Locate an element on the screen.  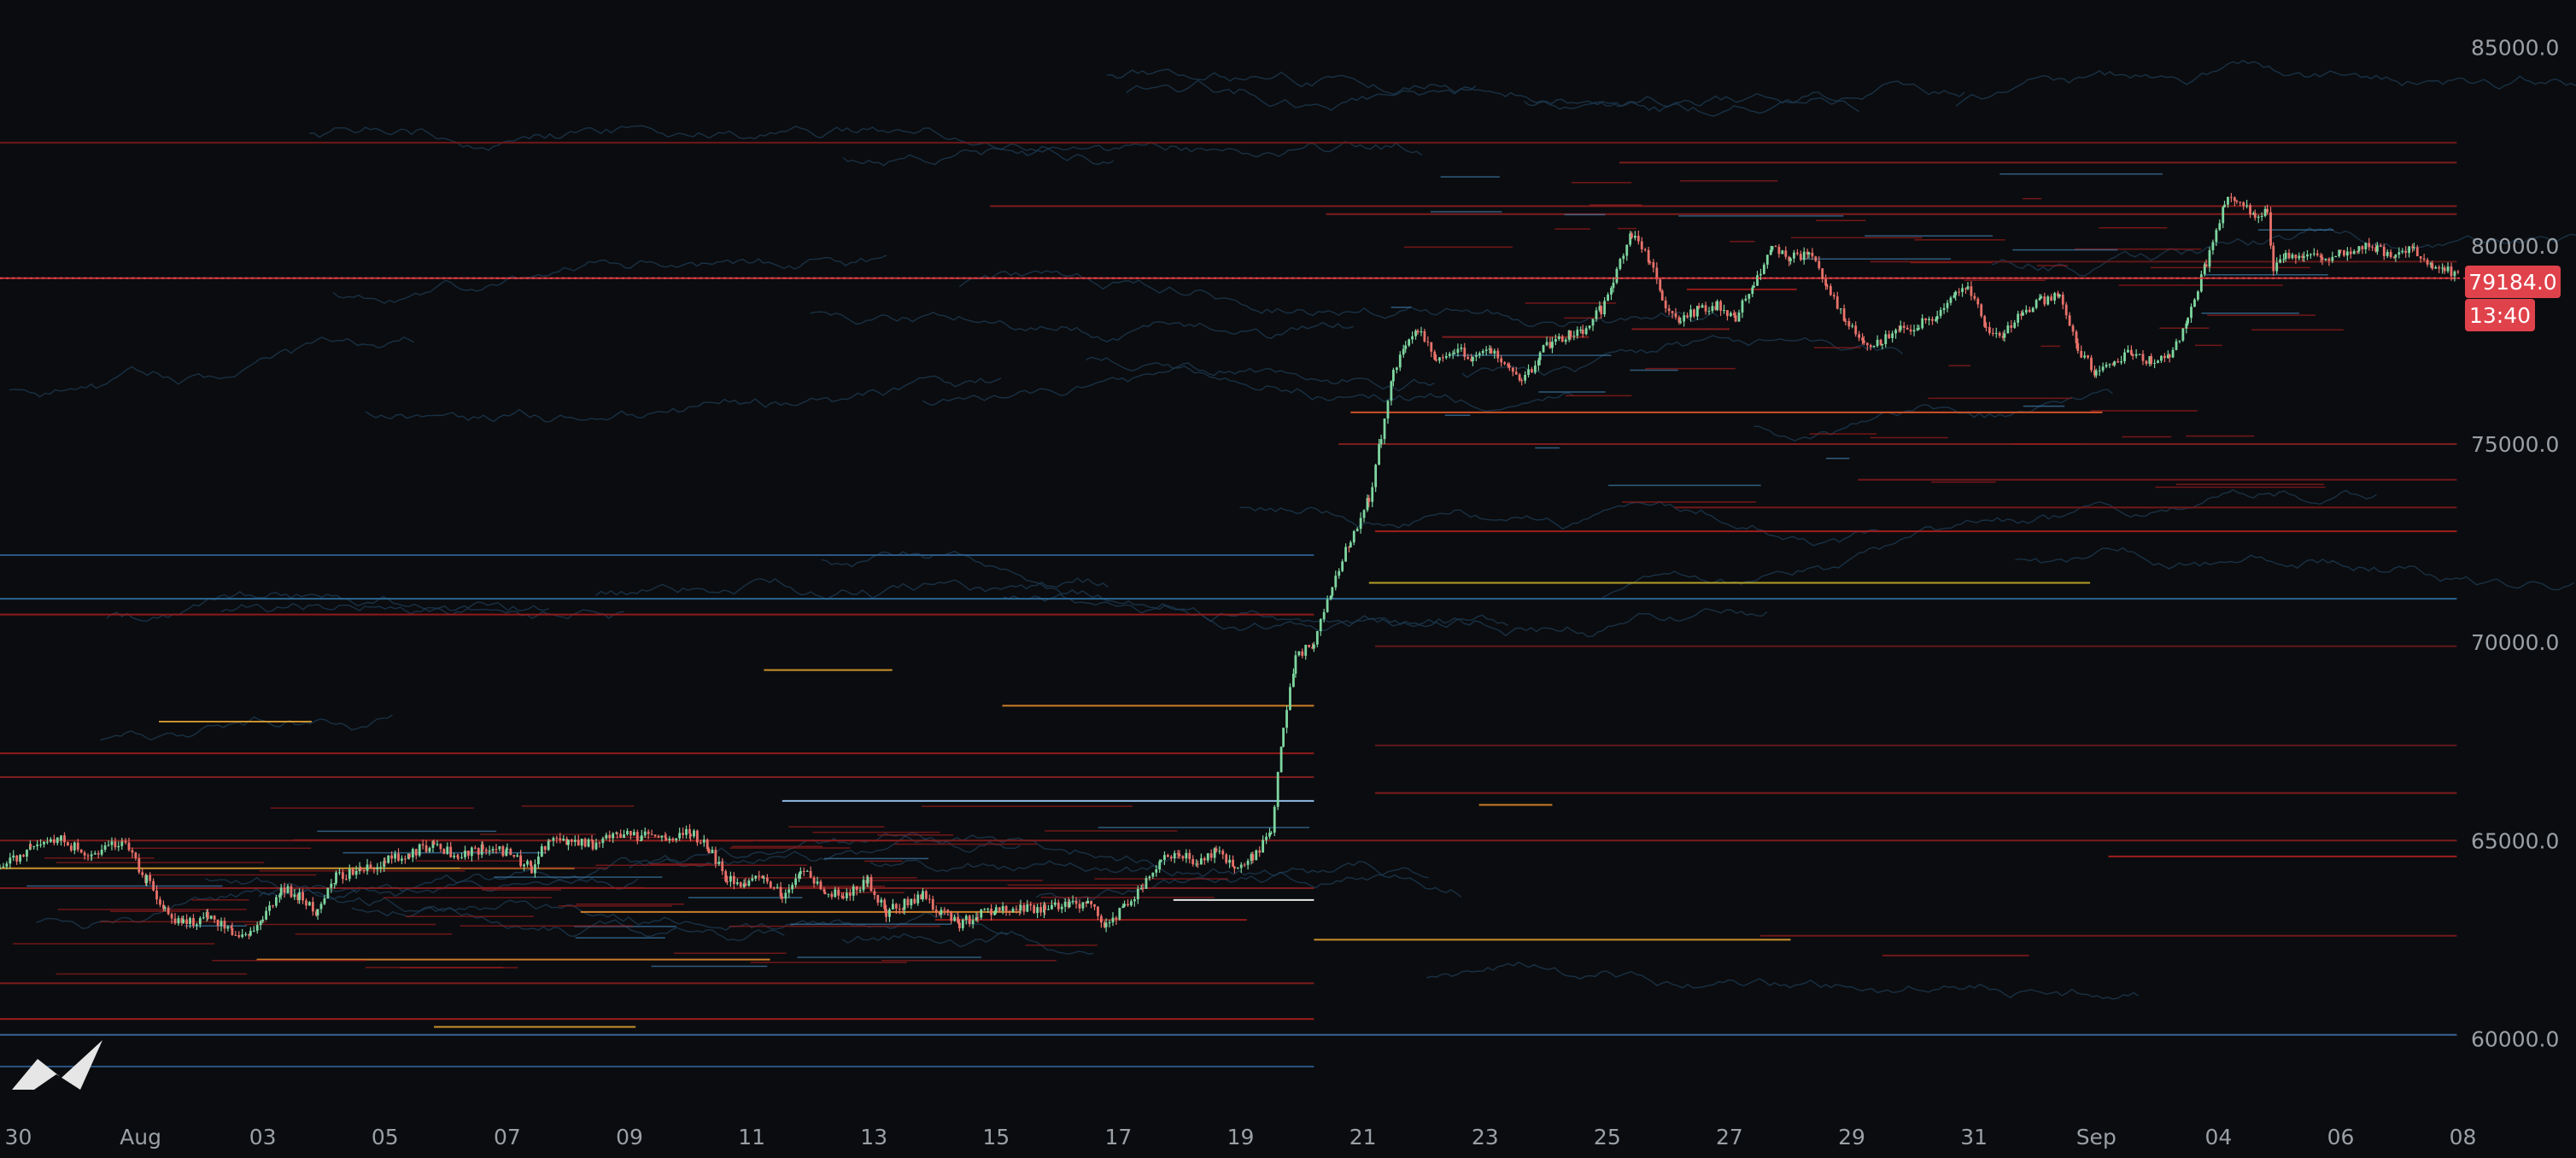
x-tick-label: 19 is located at coordinates (1241, 1137).